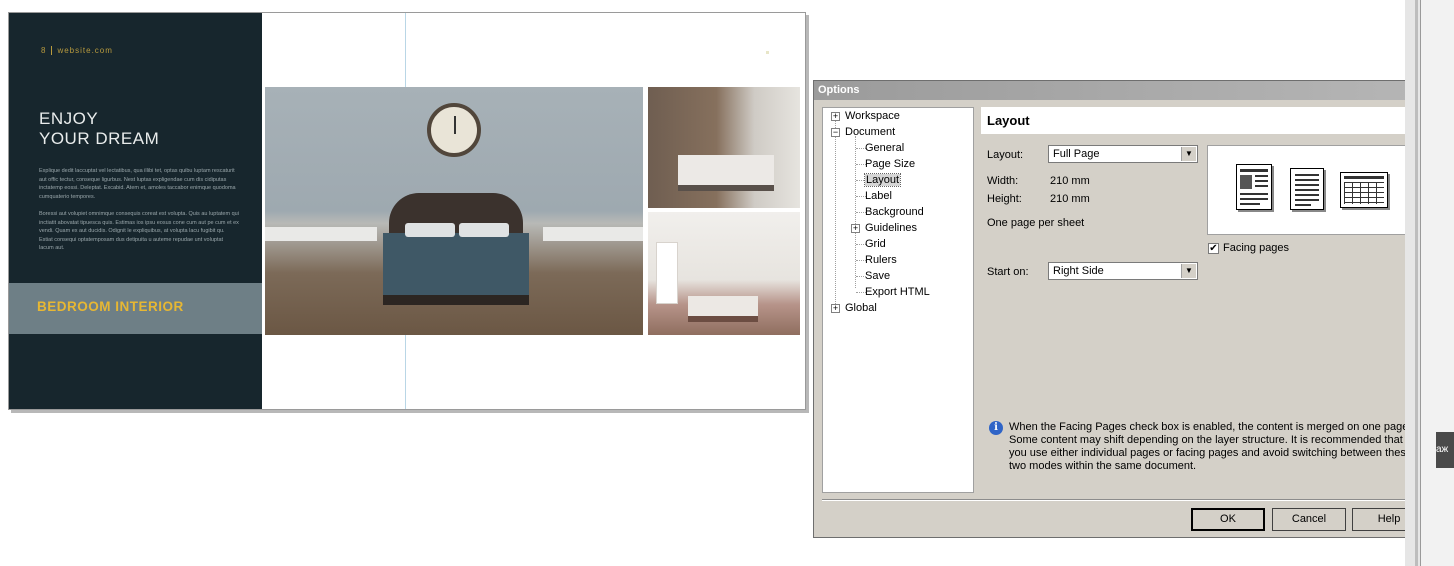 Image resolution: width=1454 pixels, height=566 pixels. I want to click on tree-item-label: Export HTML, so click(897, 292).